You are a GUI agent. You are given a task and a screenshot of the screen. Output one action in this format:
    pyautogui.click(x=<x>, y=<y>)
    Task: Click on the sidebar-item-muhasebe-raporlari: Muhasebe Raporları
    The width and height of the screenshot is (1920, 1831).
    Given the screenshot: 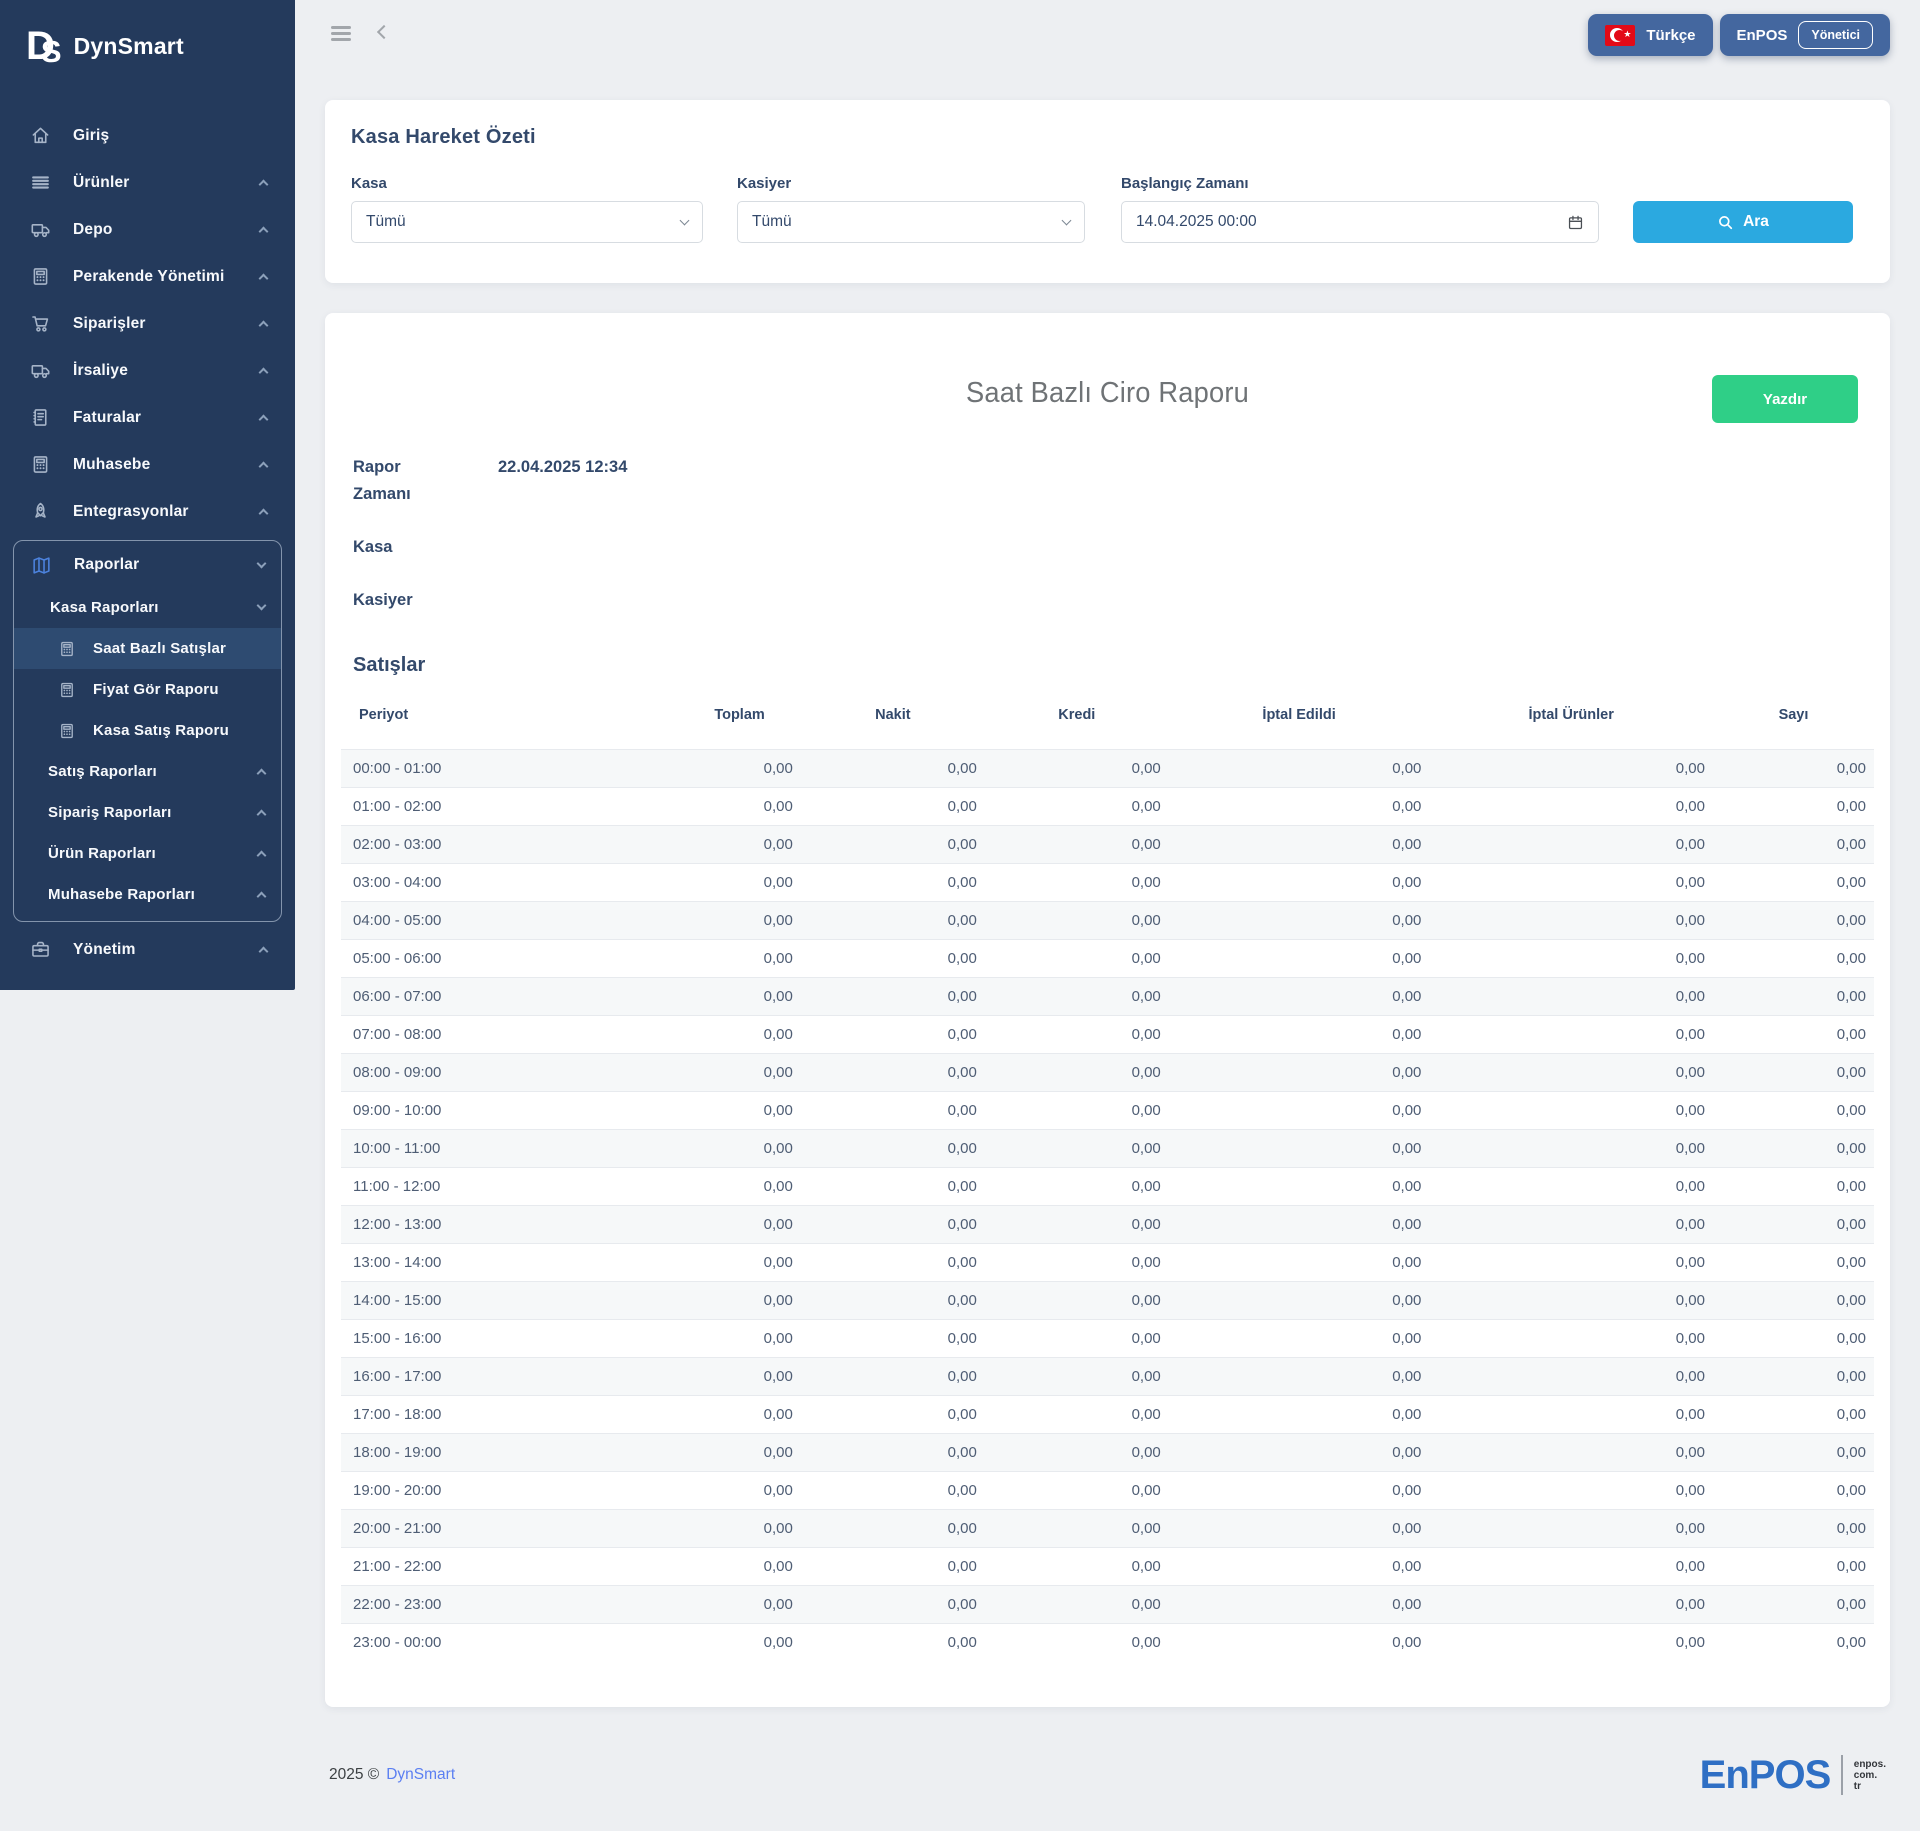 What is the action you would take?
    pyautogui.click(x=147, y=894)
    